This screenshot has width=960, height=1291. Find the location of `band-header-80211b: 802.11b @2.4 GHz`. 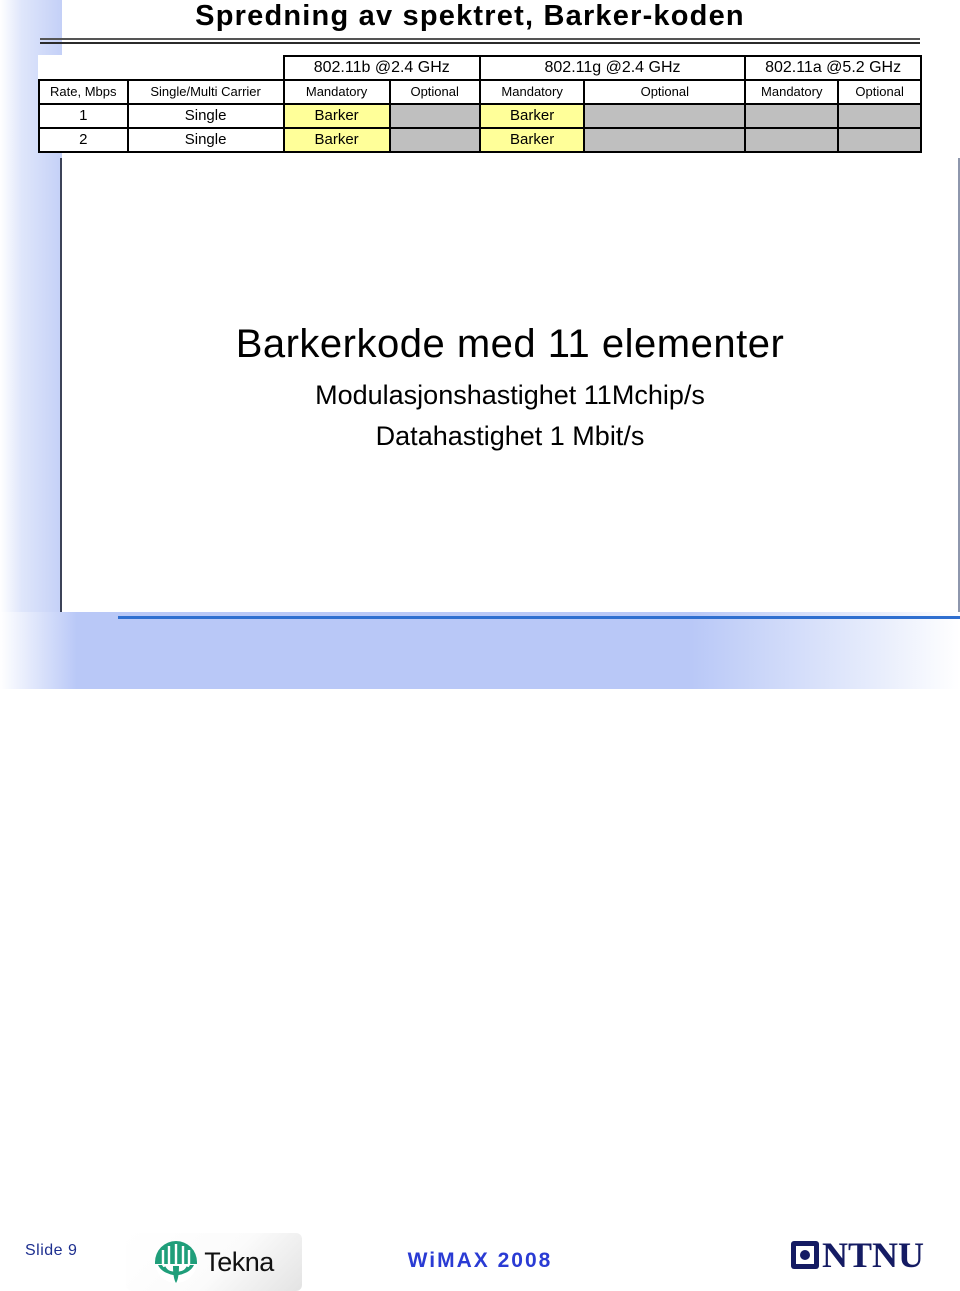

band-header-80211b: 802.11b @2.4 GHz is located at coordinates (381, 68).